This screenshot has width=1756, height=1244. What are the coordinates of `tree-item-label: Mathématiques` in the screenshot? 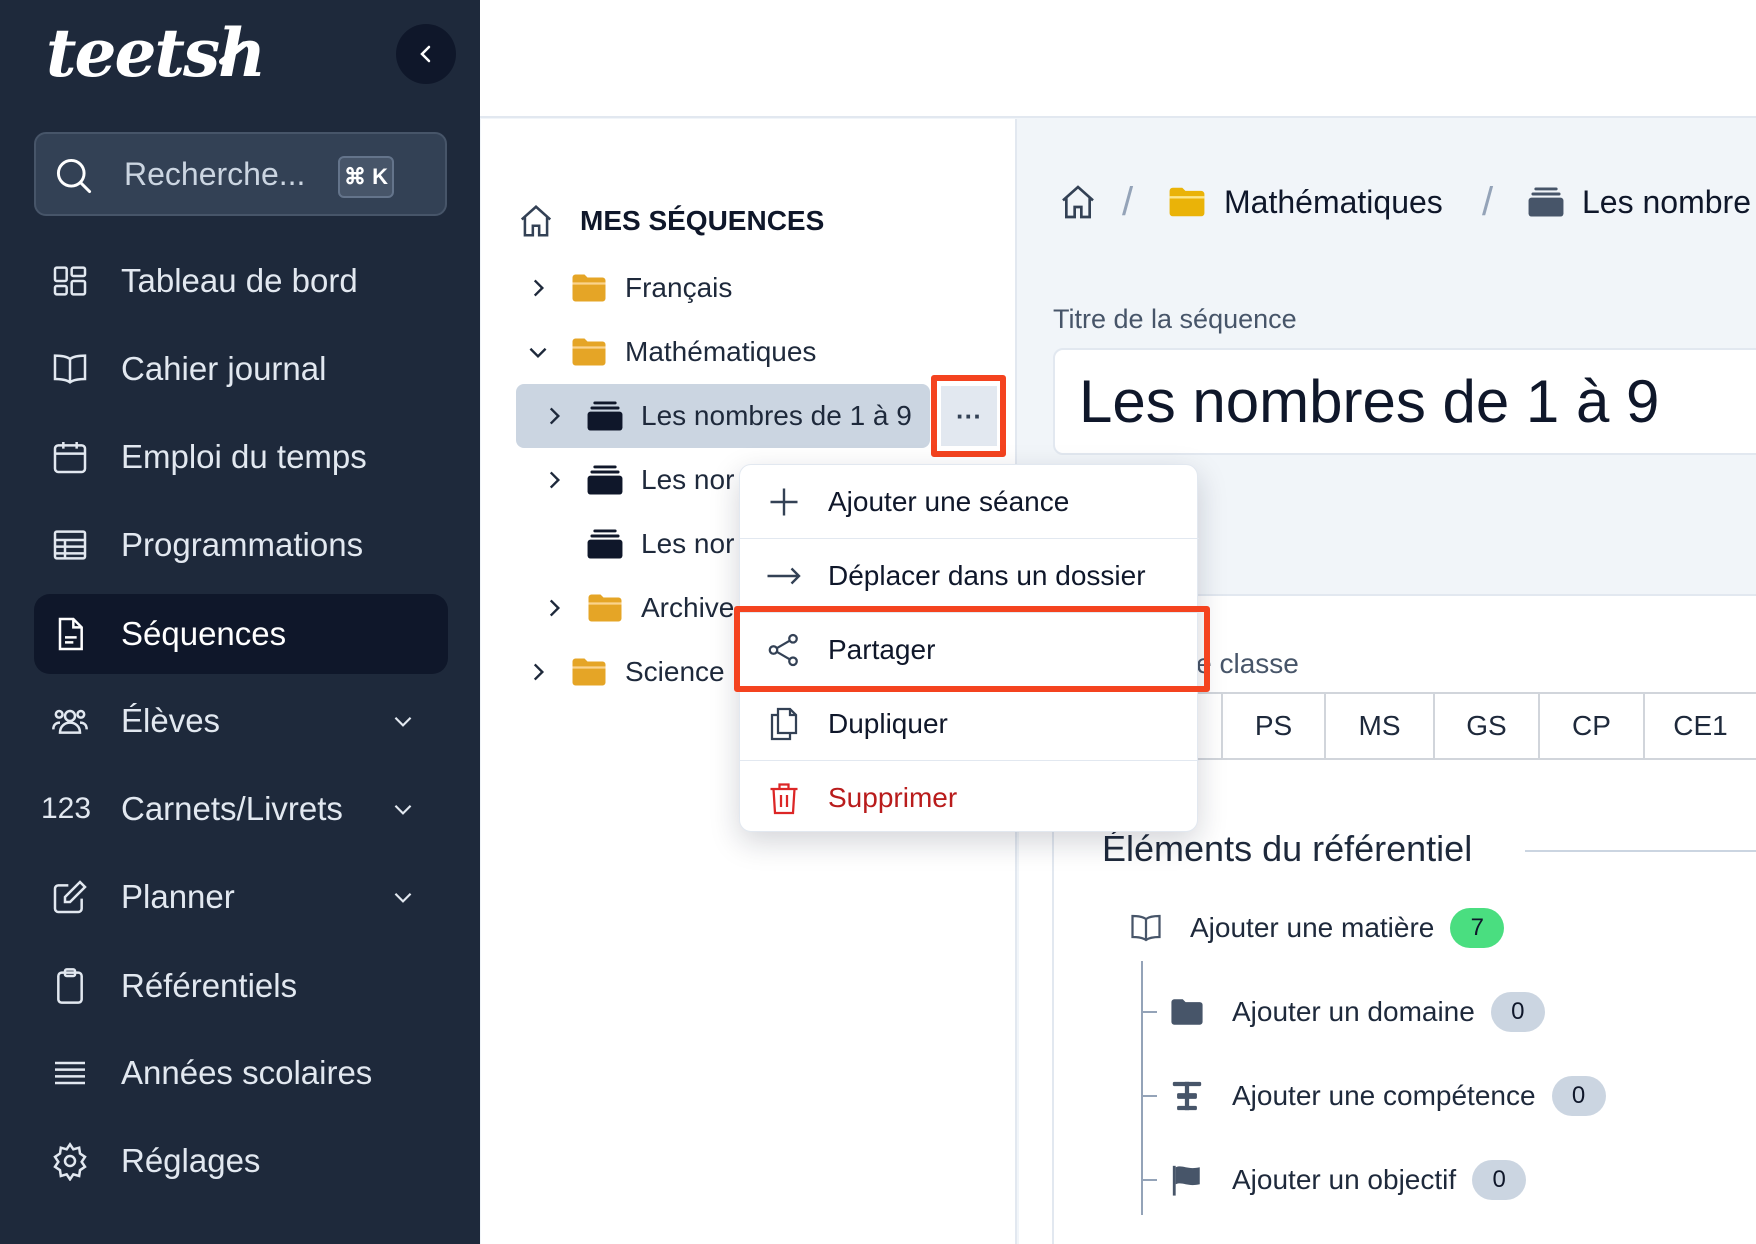 It's located at (721, 351).